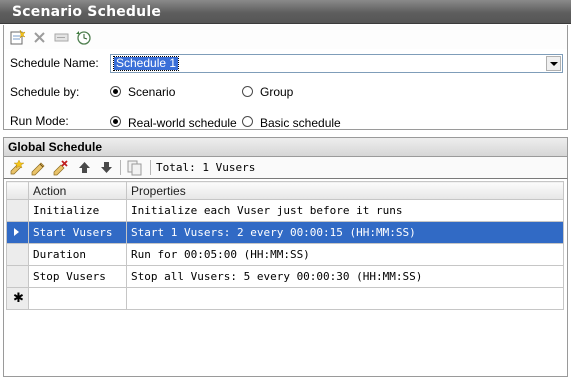 This screenshot has height=377, width=571. I want to click on rename-icon, so click(61, 37).